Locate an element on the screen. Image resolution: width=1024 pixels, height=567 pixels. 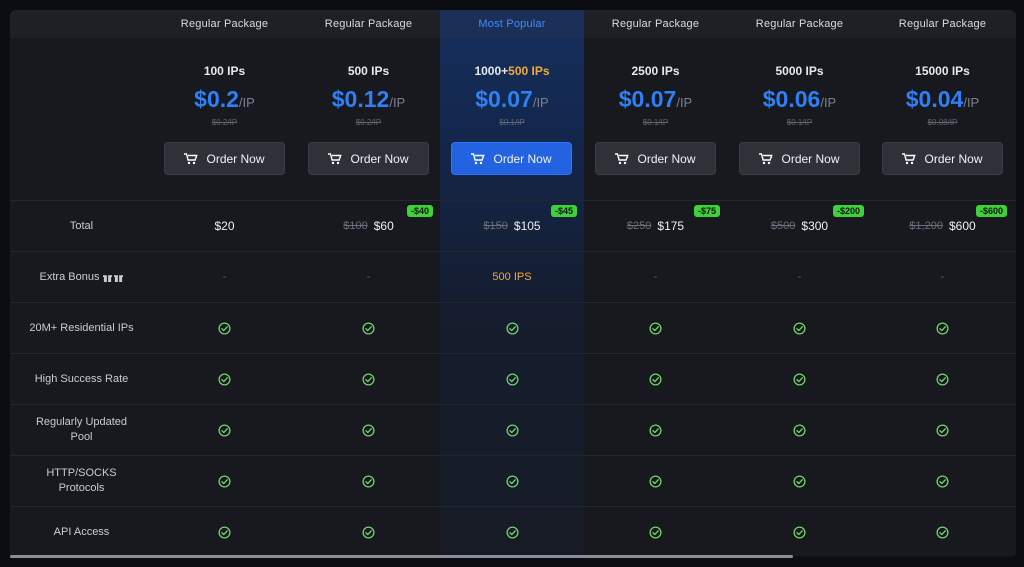
package-ips: 2500 IPs is located at coordinates (655, 71).